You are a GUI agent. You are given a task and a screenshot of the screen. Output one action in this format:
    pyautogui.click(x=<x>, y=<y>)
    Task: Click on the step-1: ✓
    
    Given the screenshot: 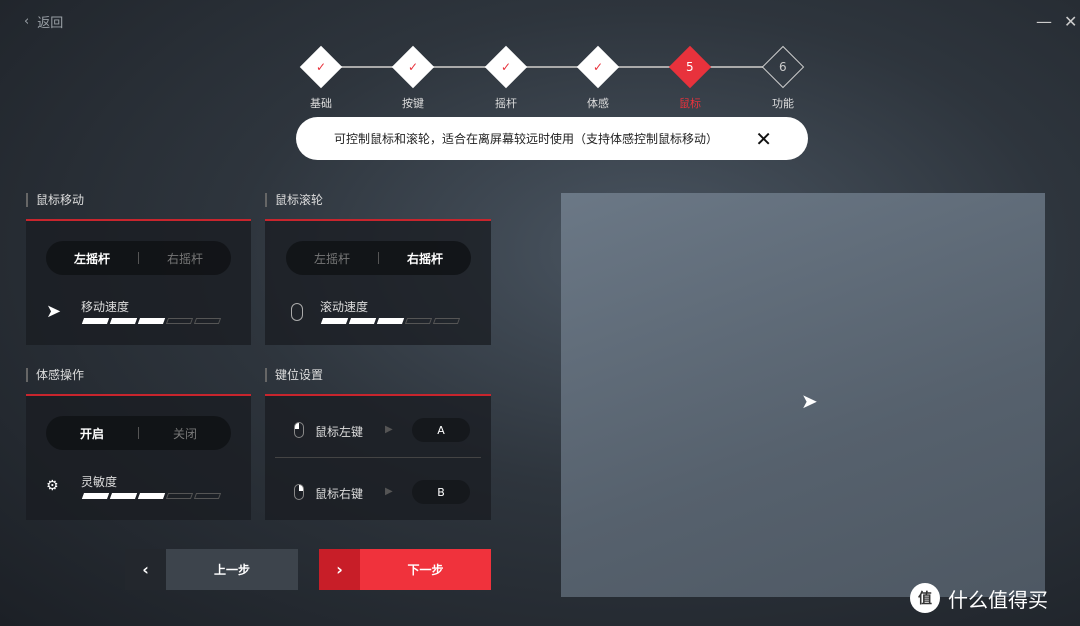 What is the action you would take?
    pyautogui.click(x=321, y=67)
    